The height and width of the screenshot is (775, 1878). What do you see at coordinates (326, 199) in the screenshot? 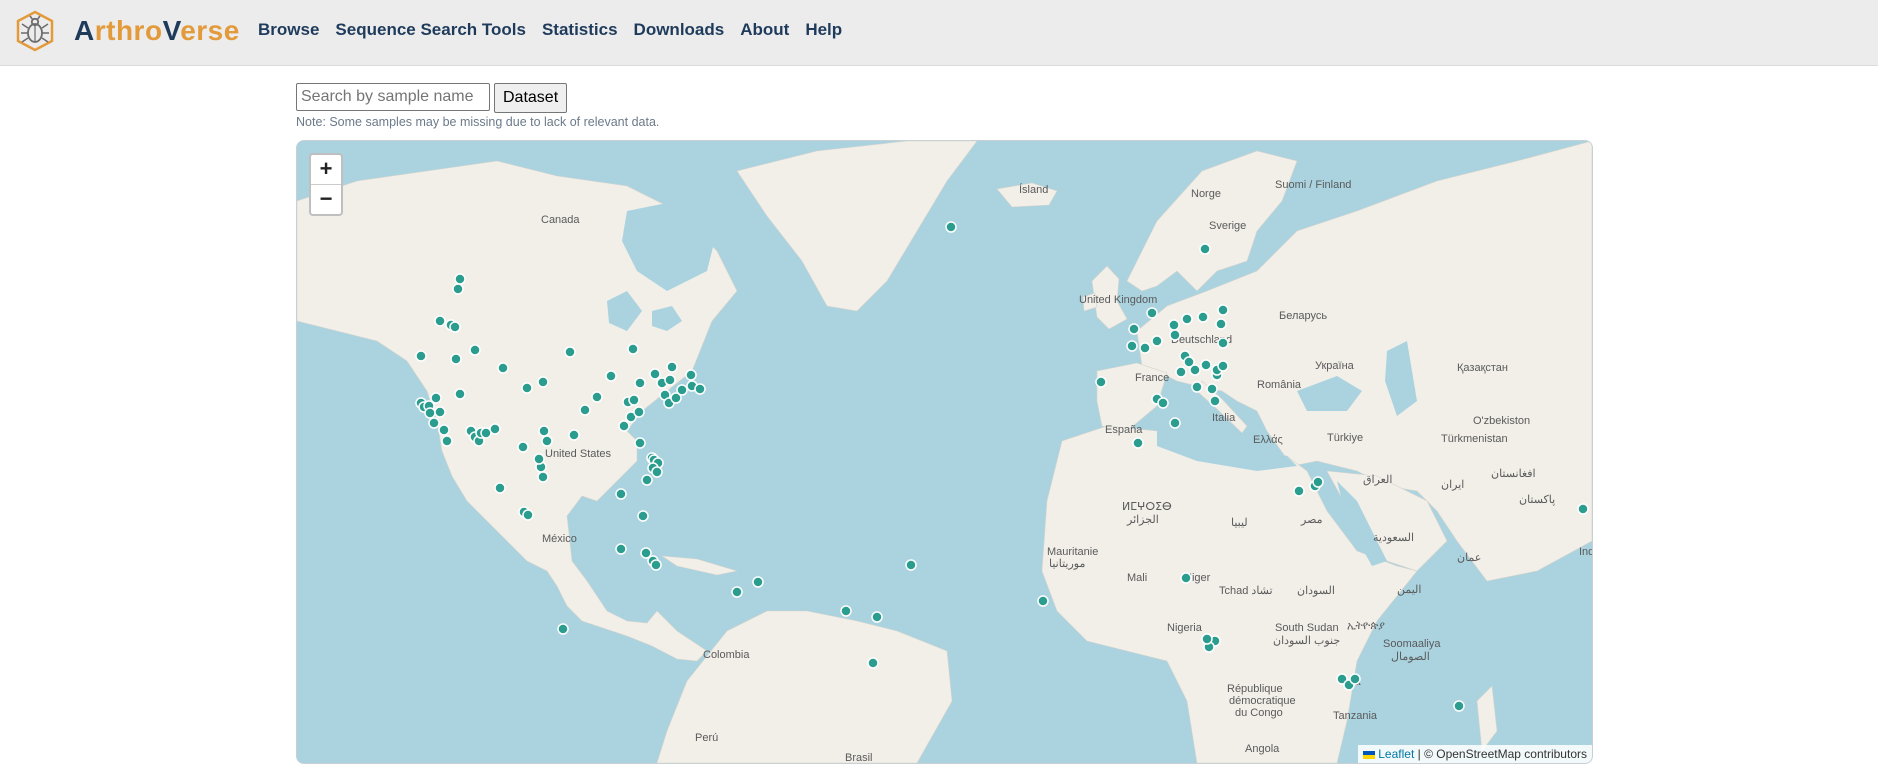
I see `zoom-out-button: −` at bounding box center [326, 199].